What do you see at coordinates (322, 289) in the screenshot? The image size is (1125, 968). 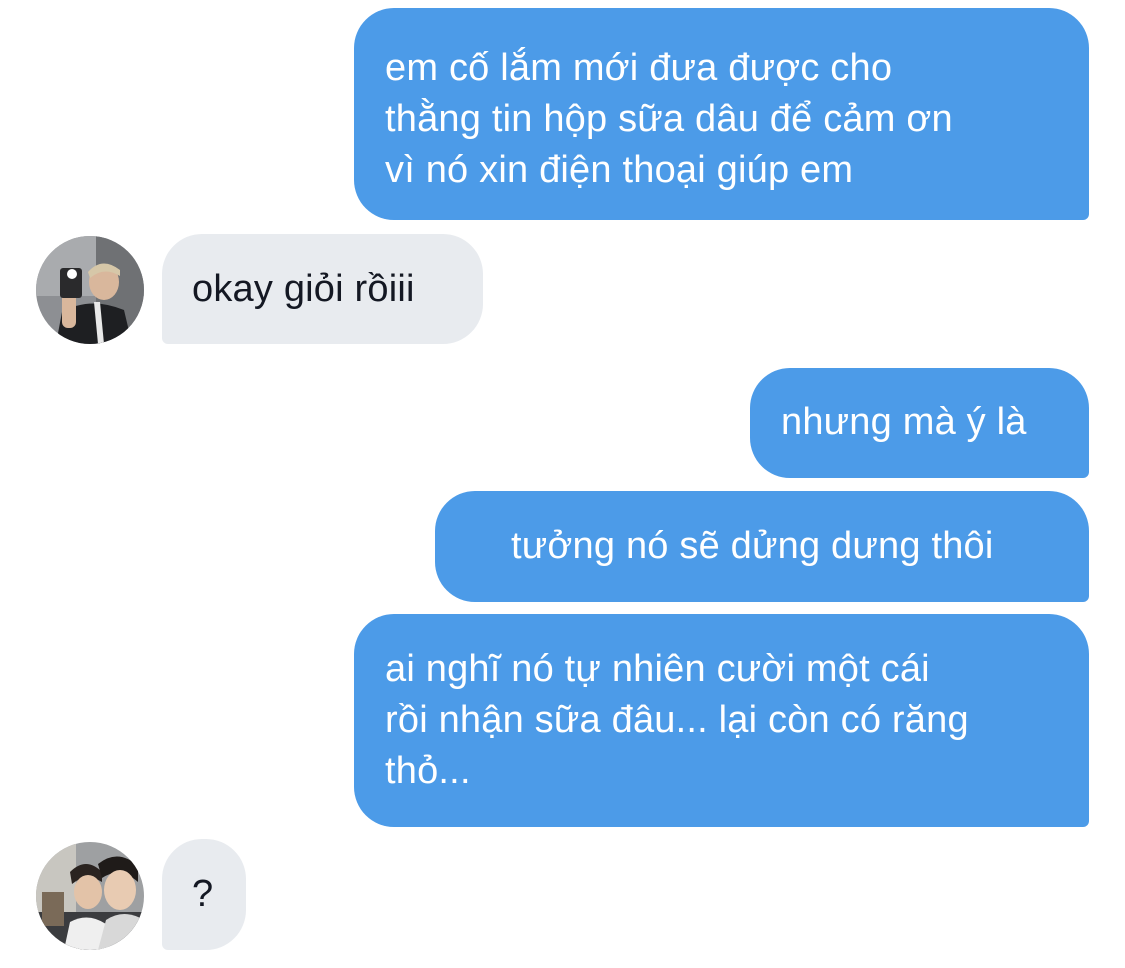 I see `incoming-message-bubble: okay giỏi rồiii` at bounding box center [322, 289].